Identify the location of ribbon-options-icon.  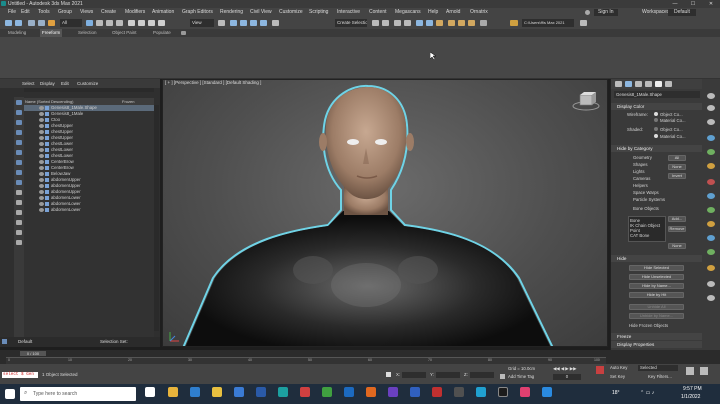
(183, 33).